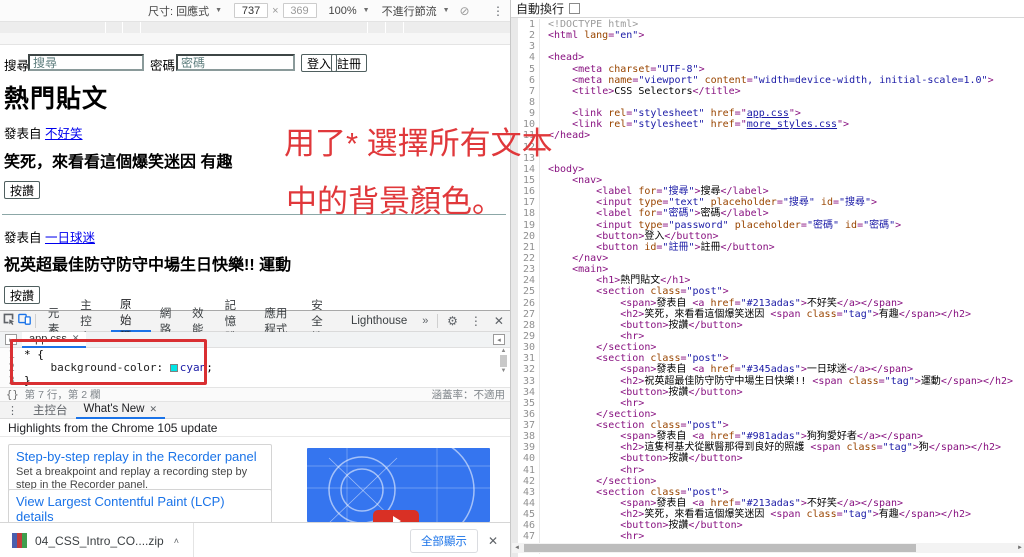 The image size is (1024, 557). What do you see at coordinates (476, 321) in the screenshot?
I see `devtools-kebab-icon: ⋮` at bounding box center [476, 321].